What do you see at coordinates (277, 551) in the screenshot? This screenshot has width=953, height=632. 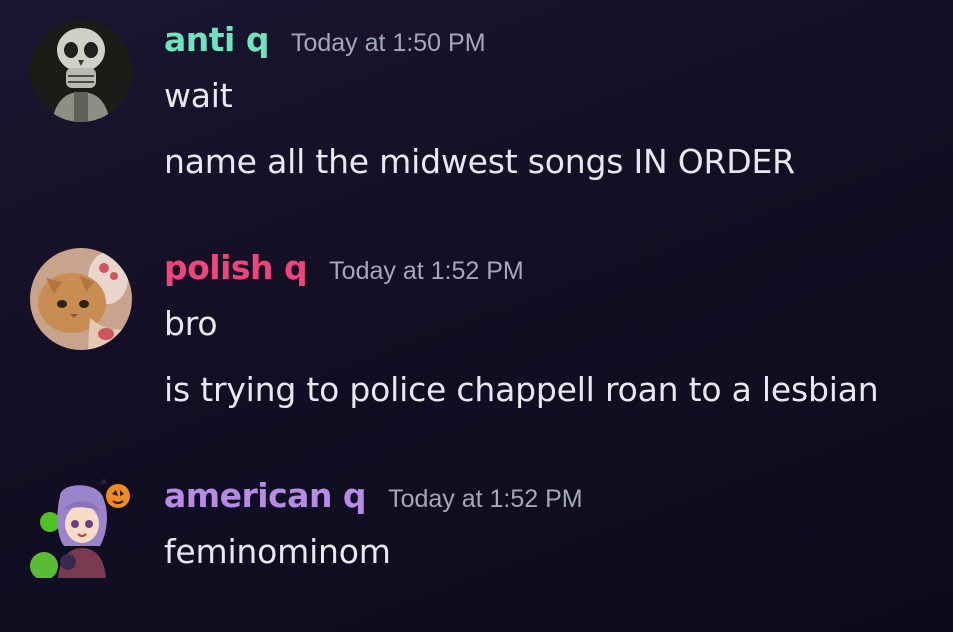 I see `message-text: feminominom` at bounding box center [277, 551].